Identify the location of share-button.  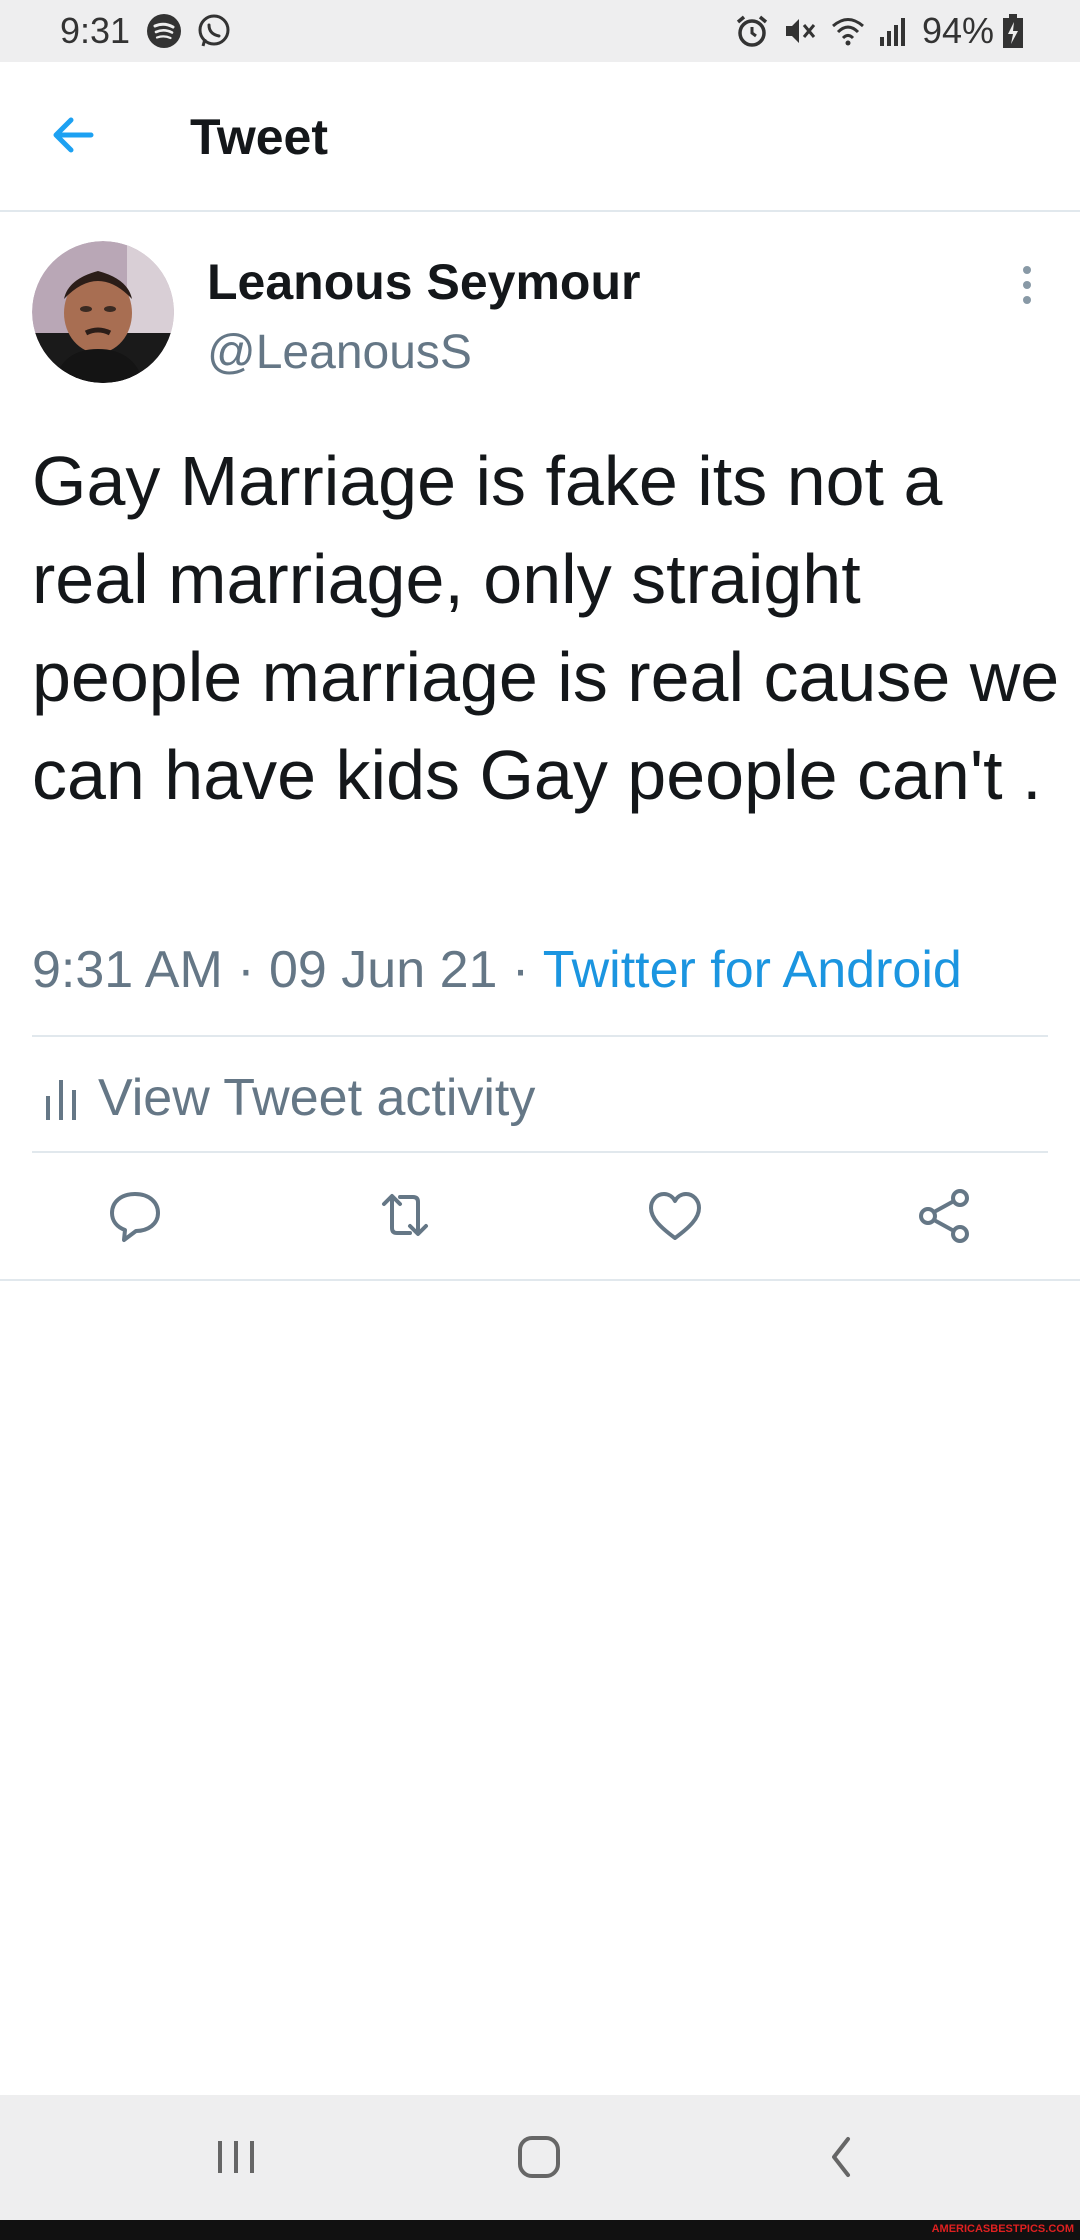
(945, 1215).